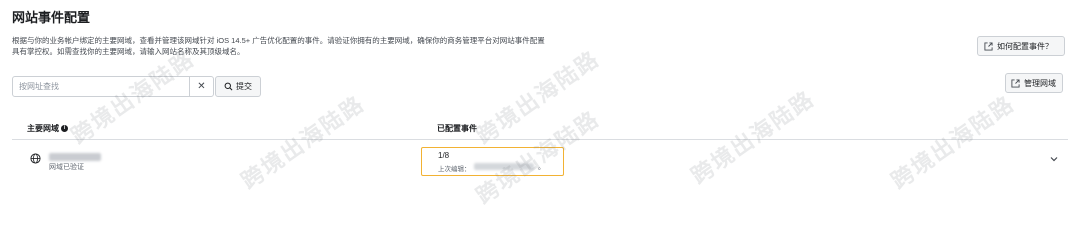 Image resolution: width=1080 pixels, height=240 pixels. I want to click on configured-events-cell: 1/8 上次编辑： 。, so click(492, 161).